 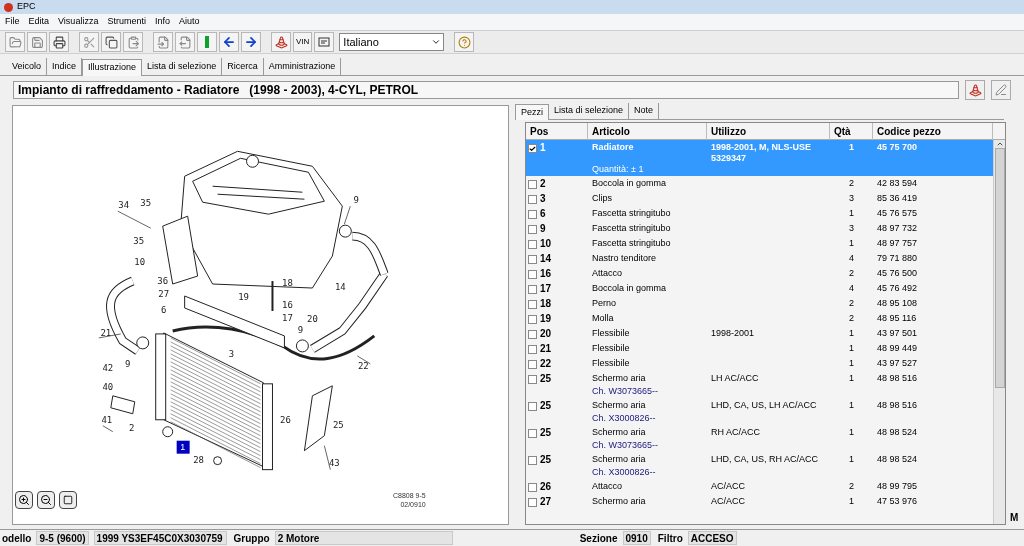 What do you see at coordinates (759, 183) in the screenshot?
I see `table-row: 2 Boccola in gomma 2 42 83 594` at bounding box center [759, 183].